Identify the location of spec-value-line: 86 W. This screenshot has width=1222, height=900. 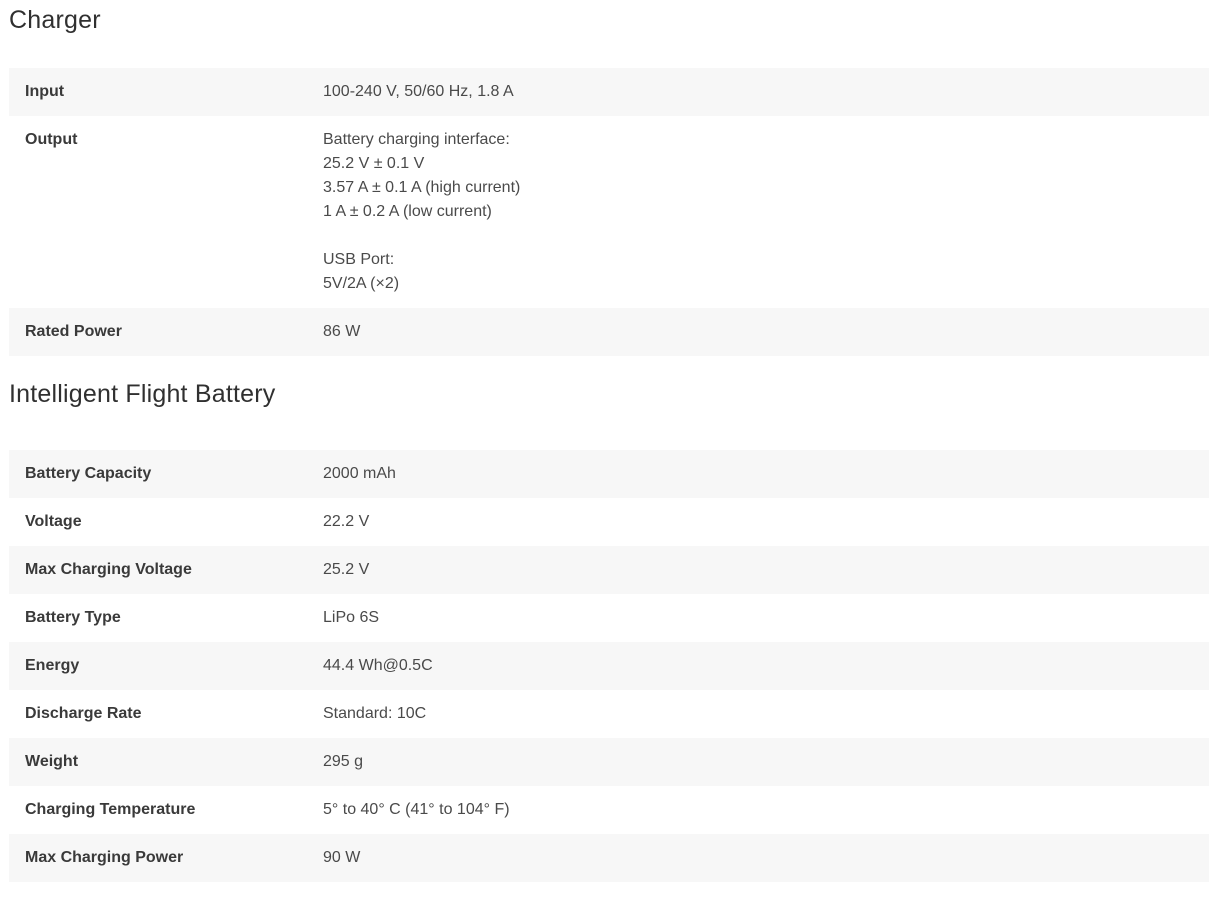
(342, 331).